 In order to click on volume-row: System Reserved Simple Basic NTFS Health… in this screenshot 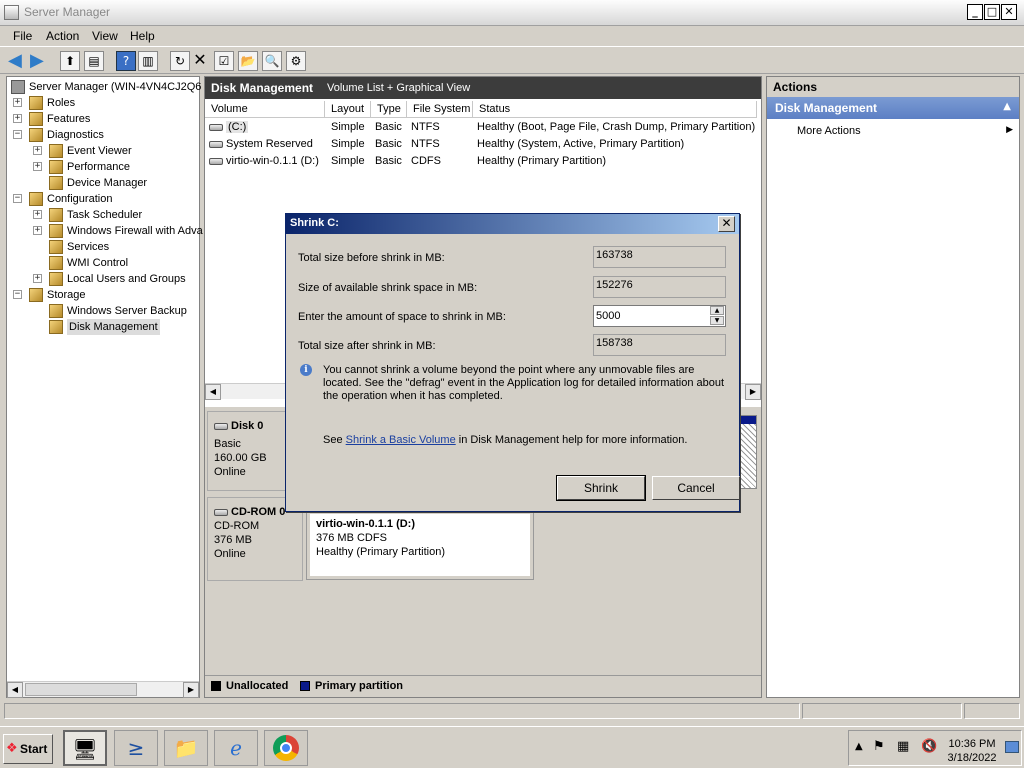, I will do `click(483, 144)`.